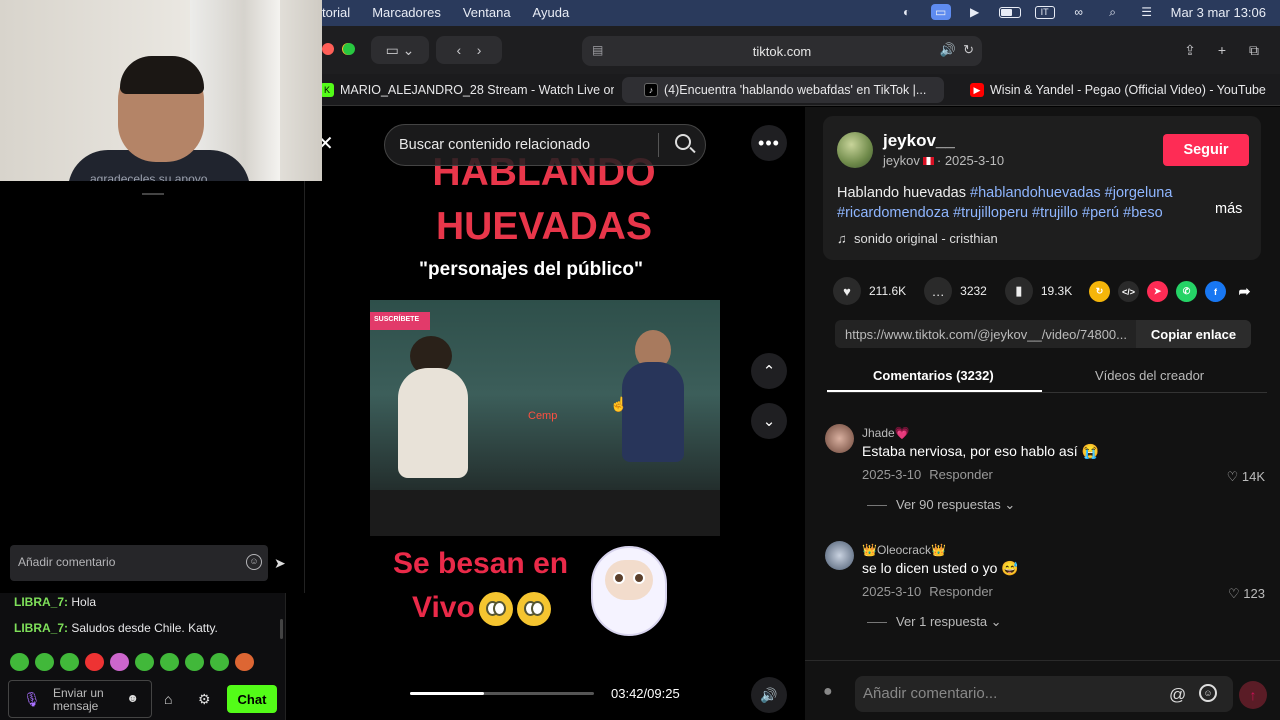  Describe the element at coordinates (336, 12) in the screenshot. I see `menu-edit: torial` at that location.